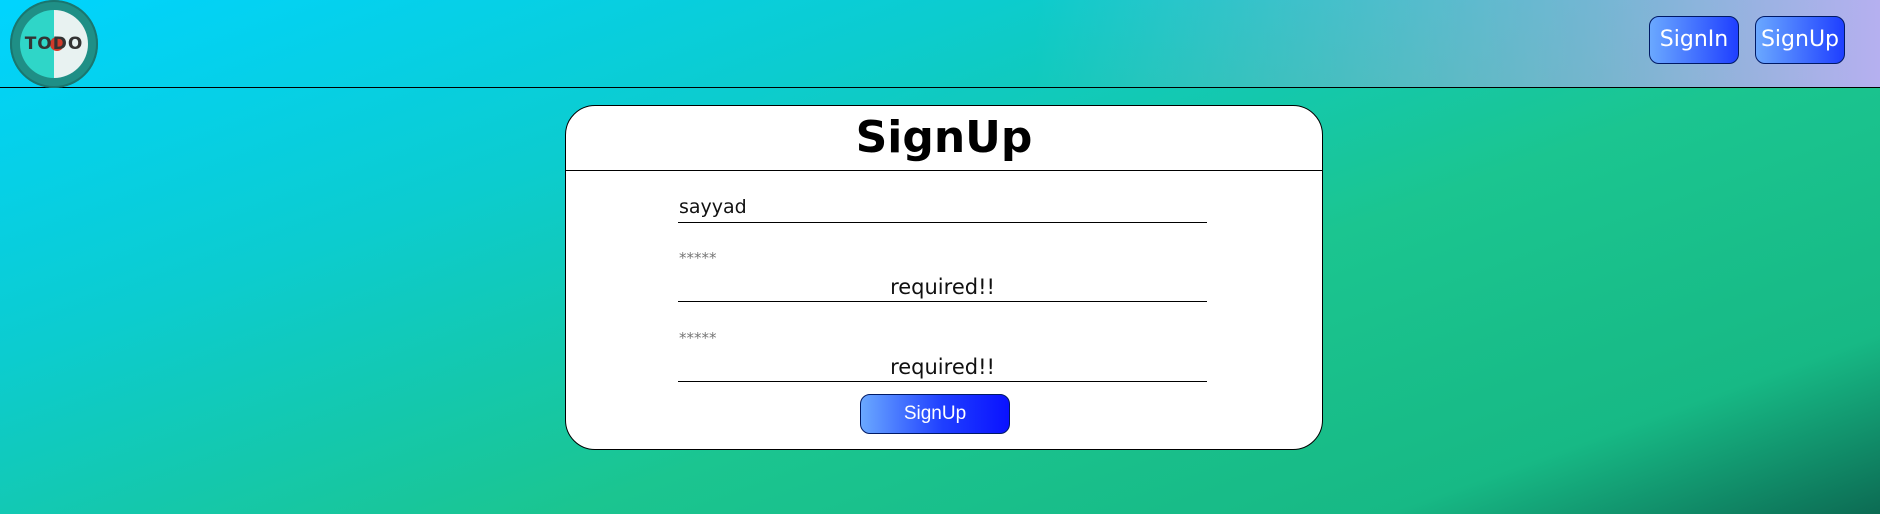 This screenshot has height=514, width=1880. I want to click on logo-text: TODO, so click(54, 44).